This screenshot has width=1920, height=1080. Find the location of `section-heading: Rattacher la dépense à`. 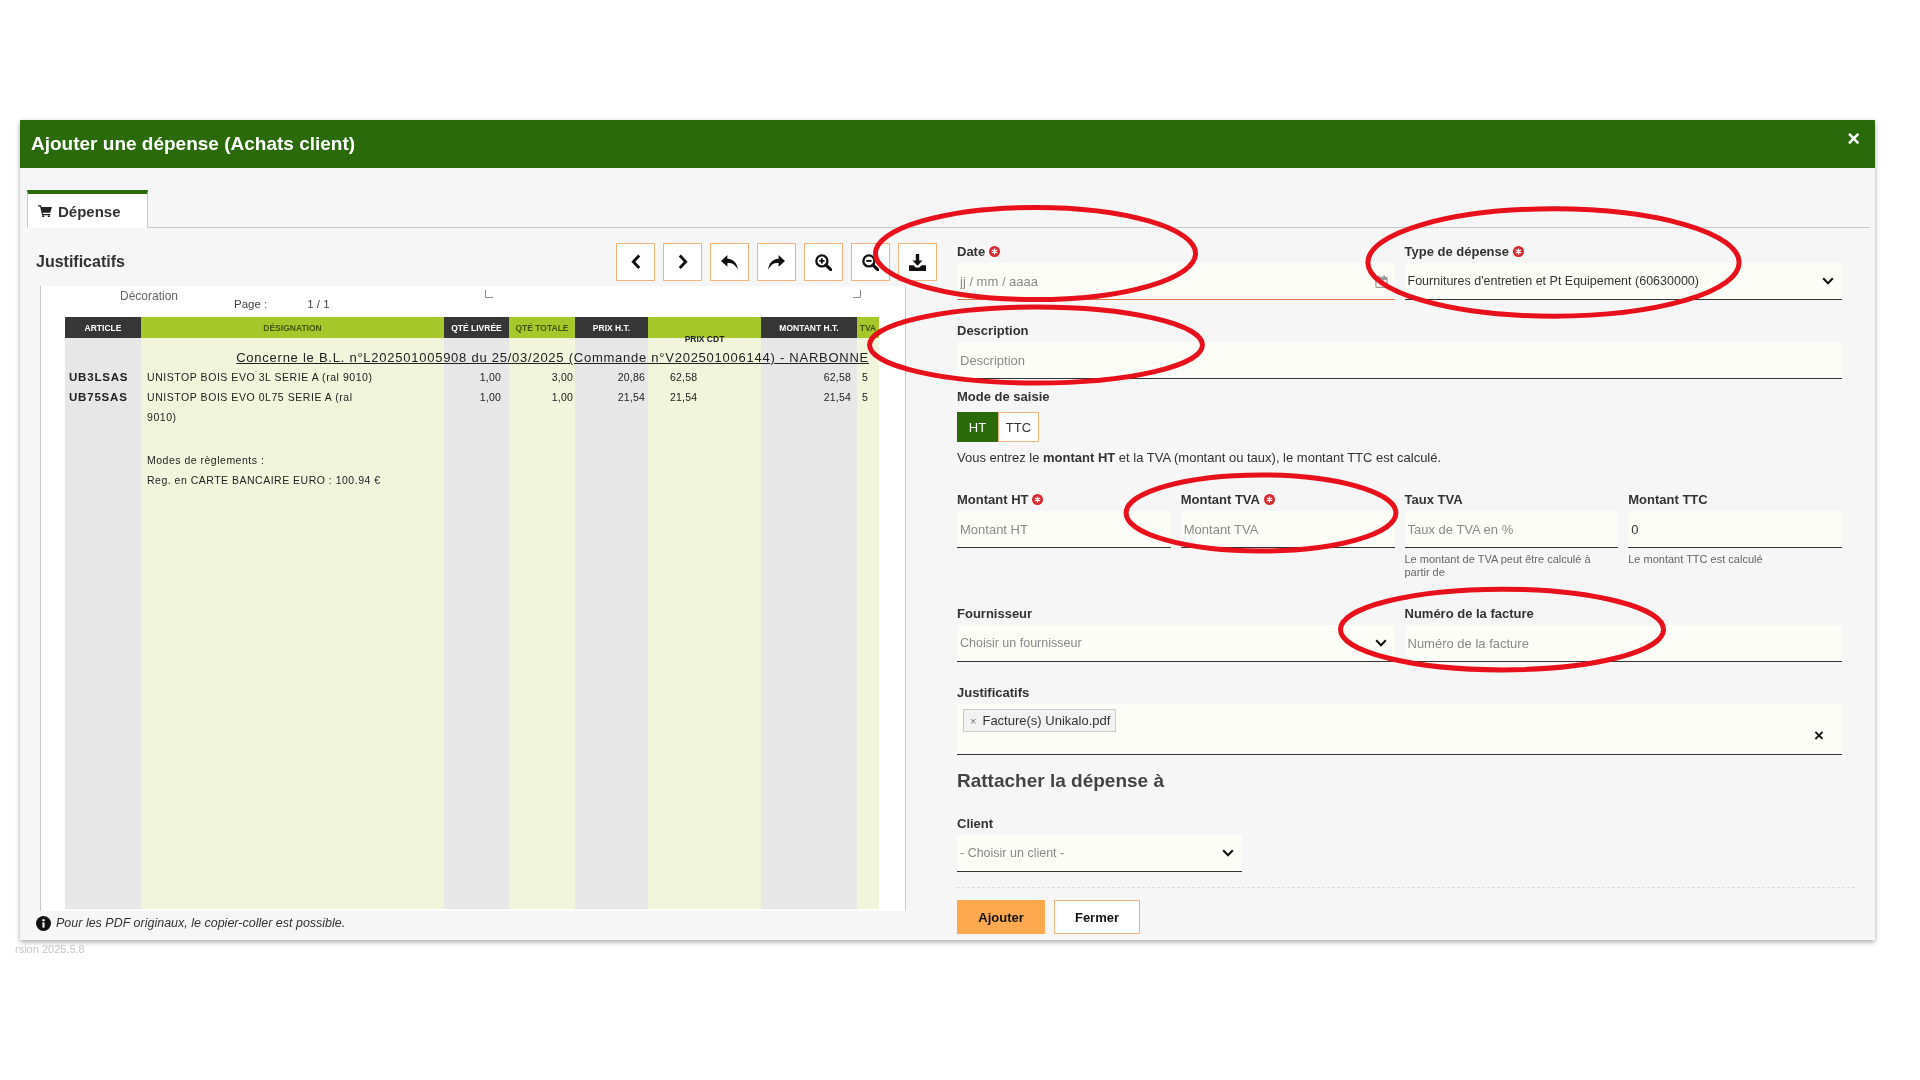

section-heading: Rattacher la dépense à is located at coordinates (1061, 781).